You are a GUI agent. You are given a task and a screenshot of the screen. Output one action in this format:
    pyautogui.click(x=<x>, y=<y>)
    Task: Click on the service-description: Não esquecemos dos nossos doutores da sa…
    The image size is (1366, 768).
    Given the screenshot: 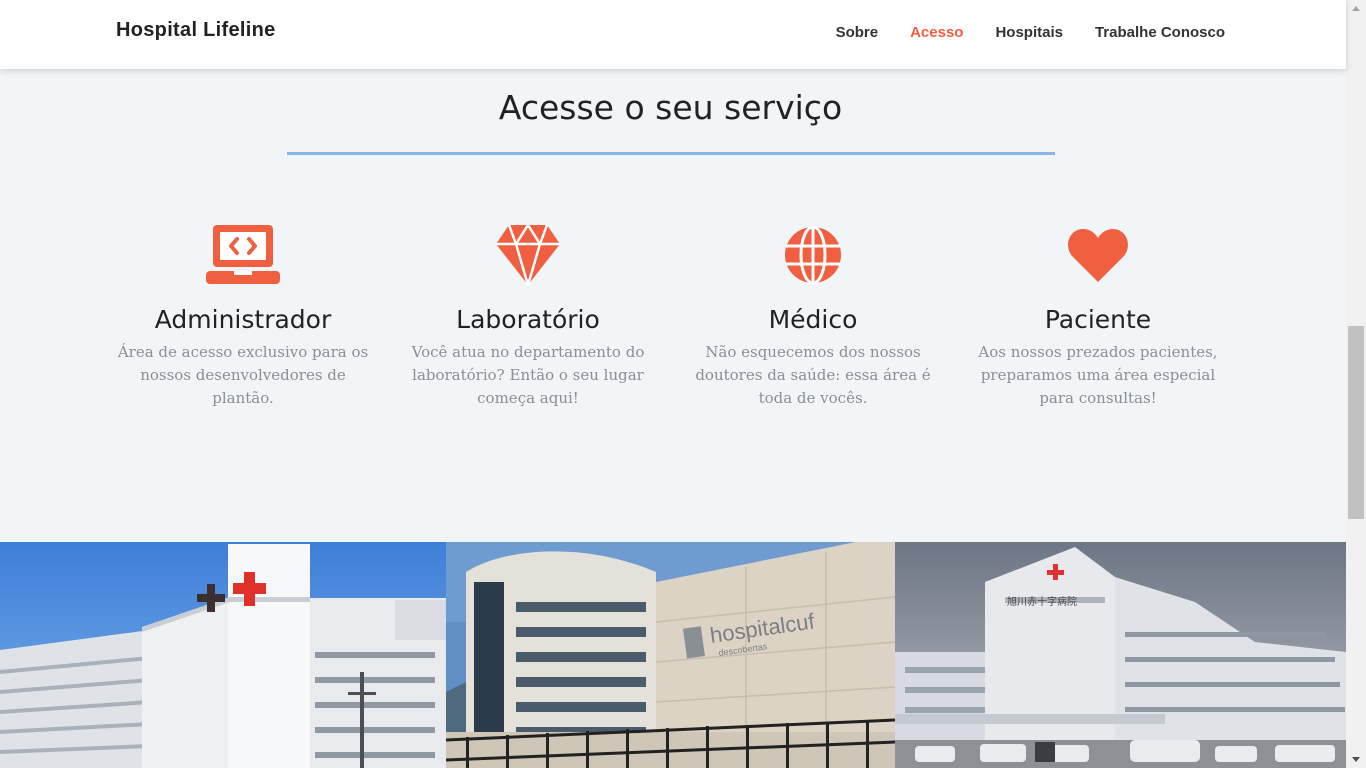 What is the action you would take?
    pyautogui.click(x=813, y=375)
    